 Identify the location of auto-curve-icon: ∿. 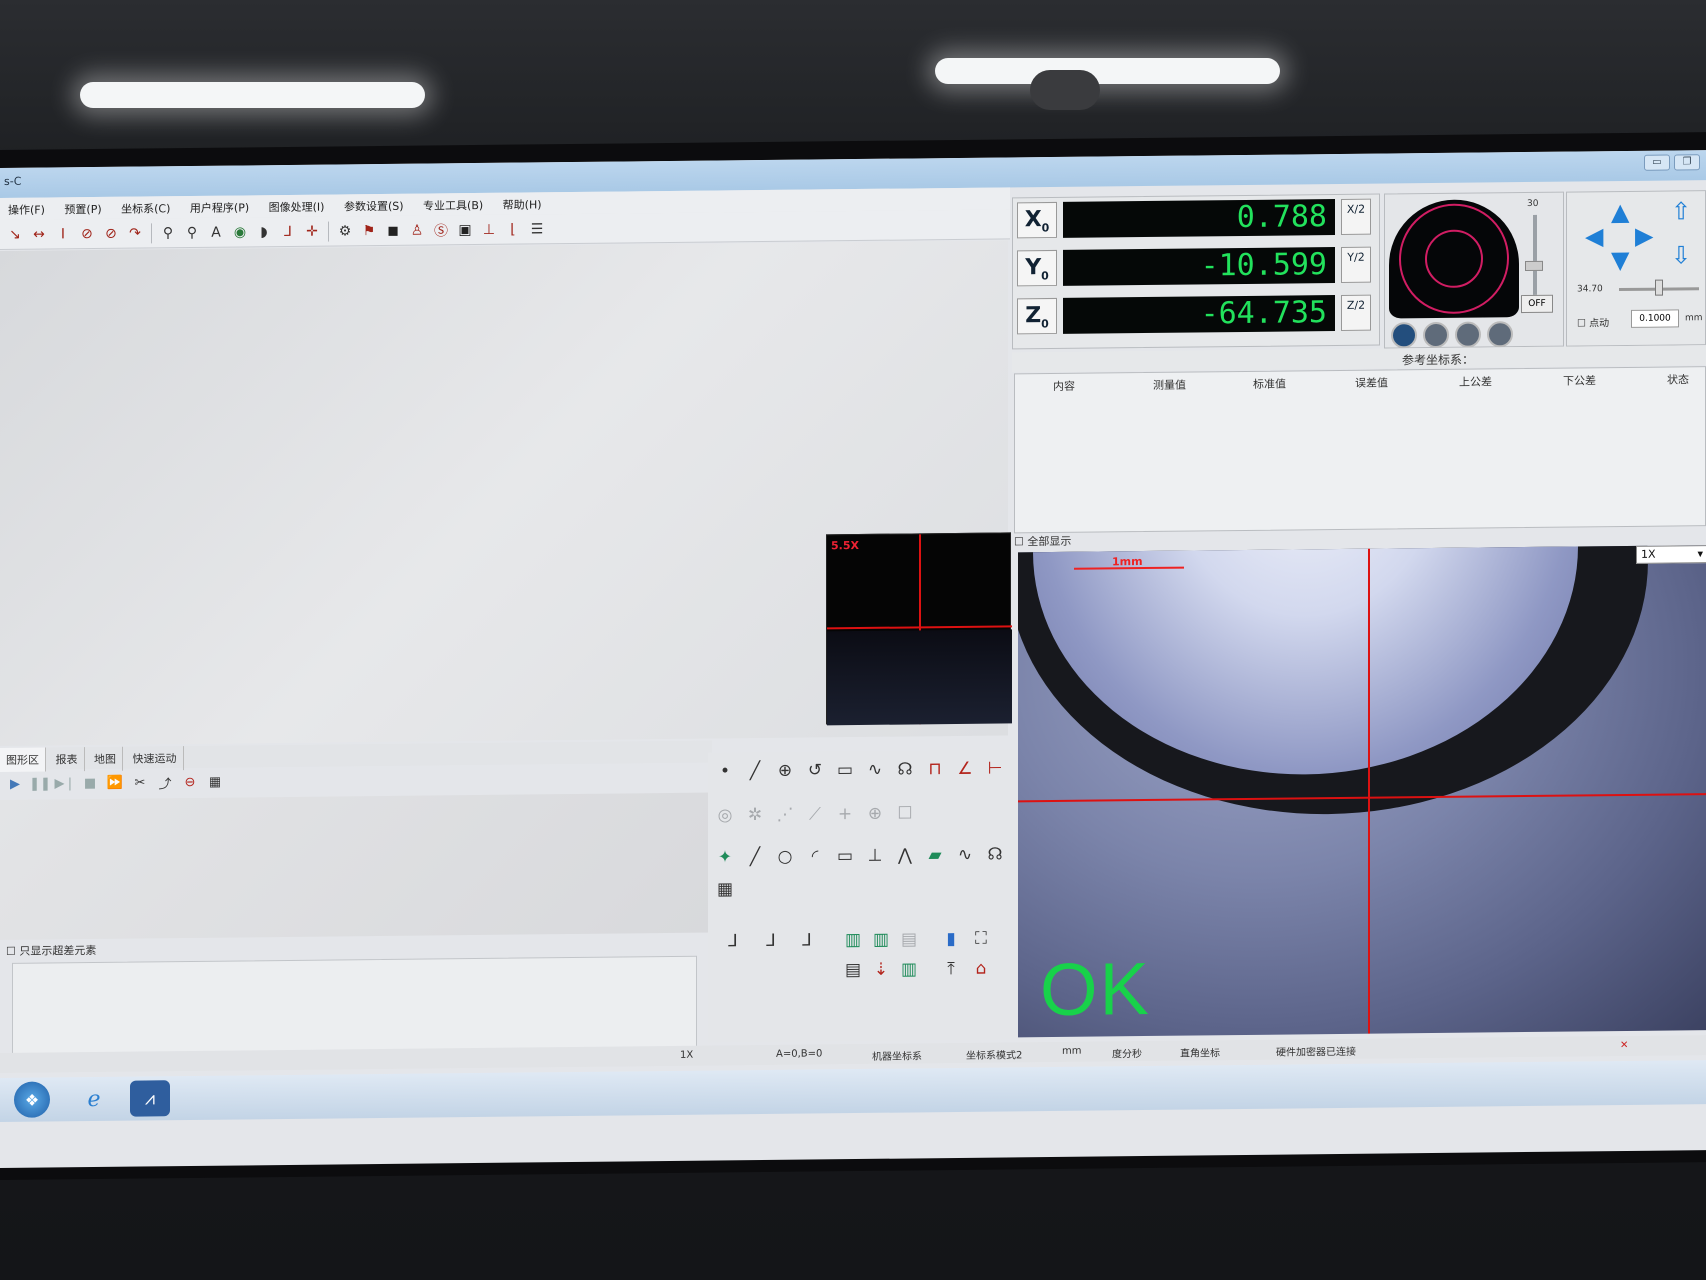
(965, 855).